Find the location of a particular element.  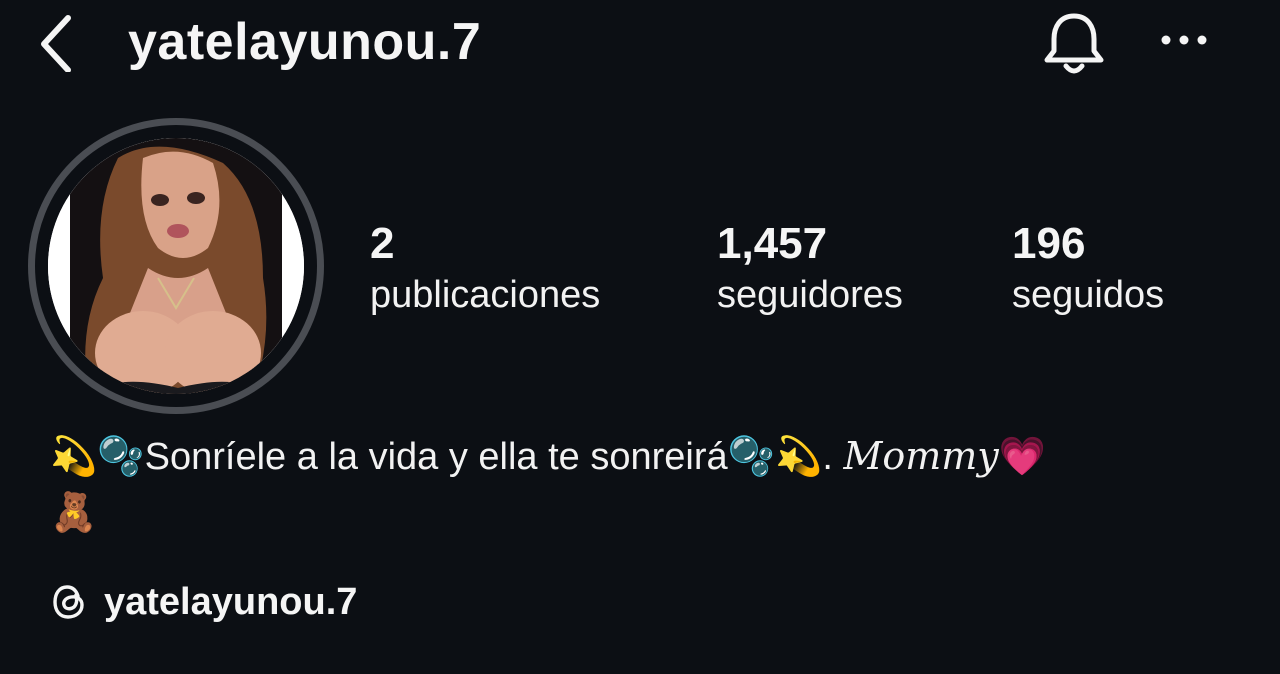

threads-handle: yatelayunou.7 is located at coordinates (231, 601).